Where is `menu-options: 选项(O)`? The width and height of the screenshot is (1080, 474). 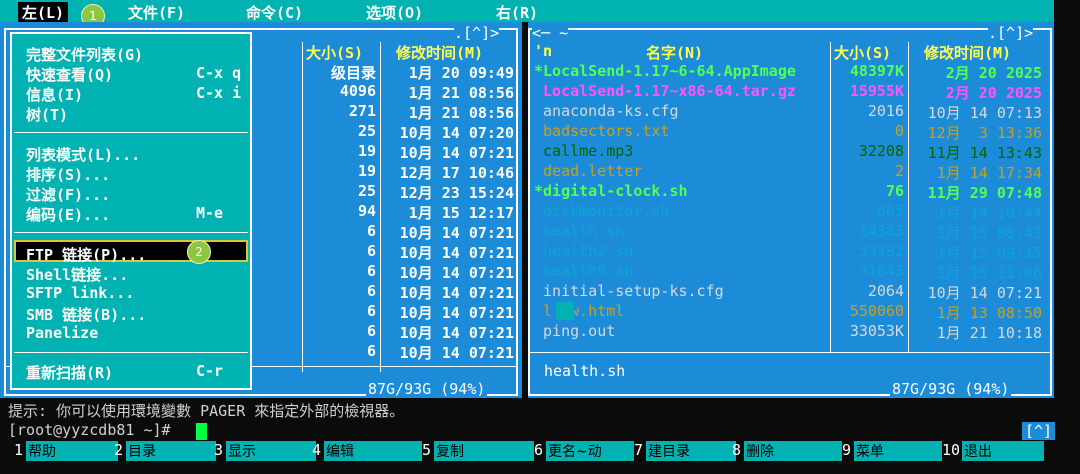 menu-options: 选项(O) is located at coordinates (394, 12).